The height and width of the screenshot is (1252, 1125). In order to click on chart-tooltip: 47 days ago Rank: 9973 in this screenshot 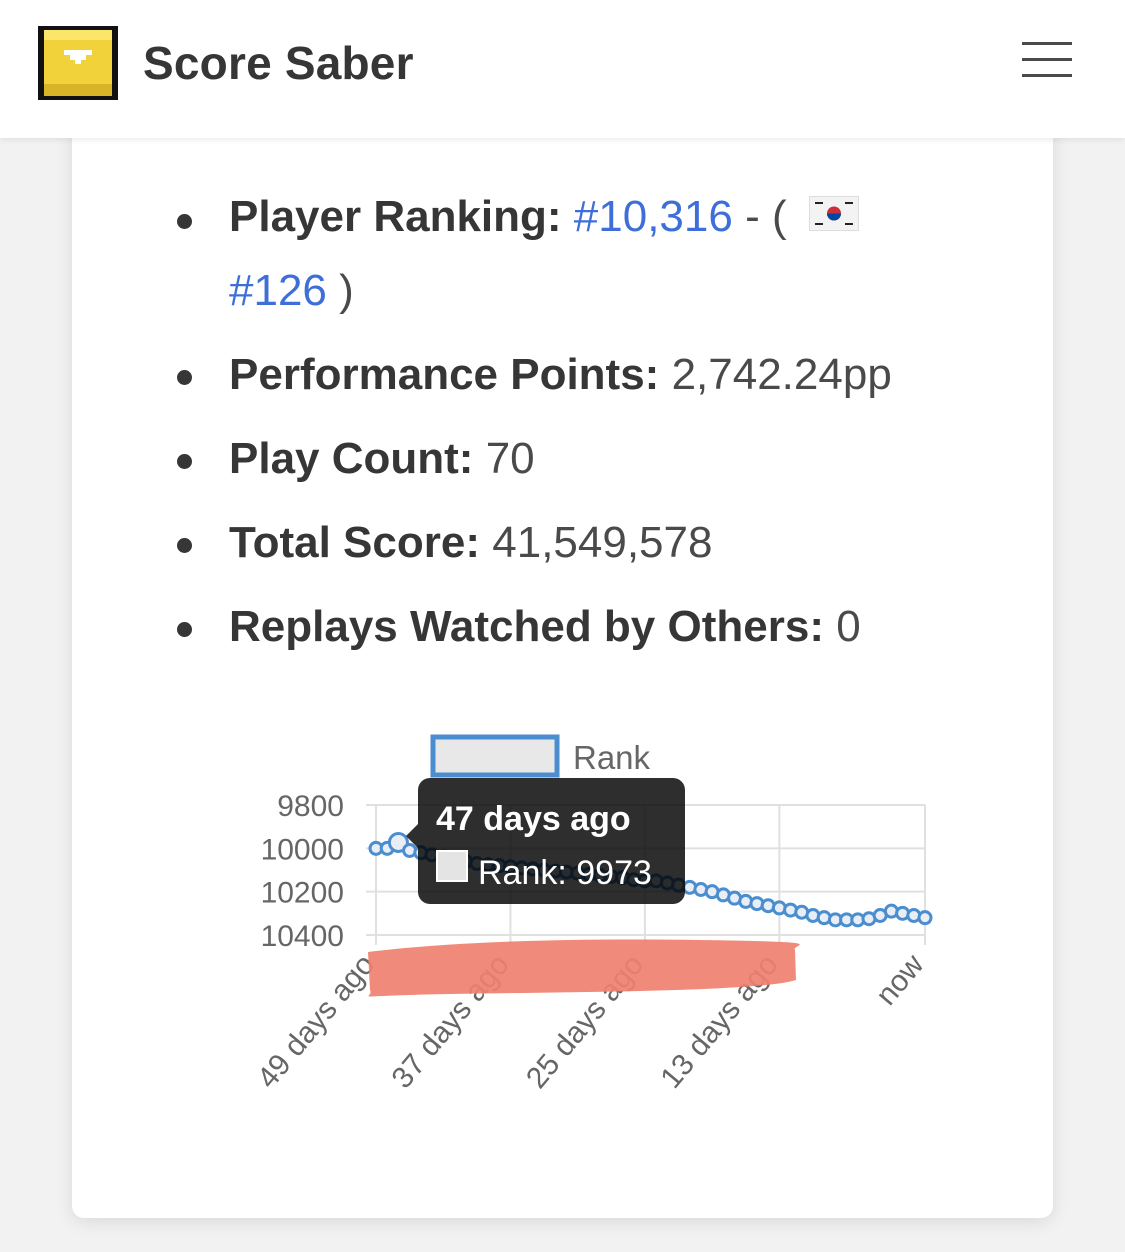, I will do `click(545, 841)`.